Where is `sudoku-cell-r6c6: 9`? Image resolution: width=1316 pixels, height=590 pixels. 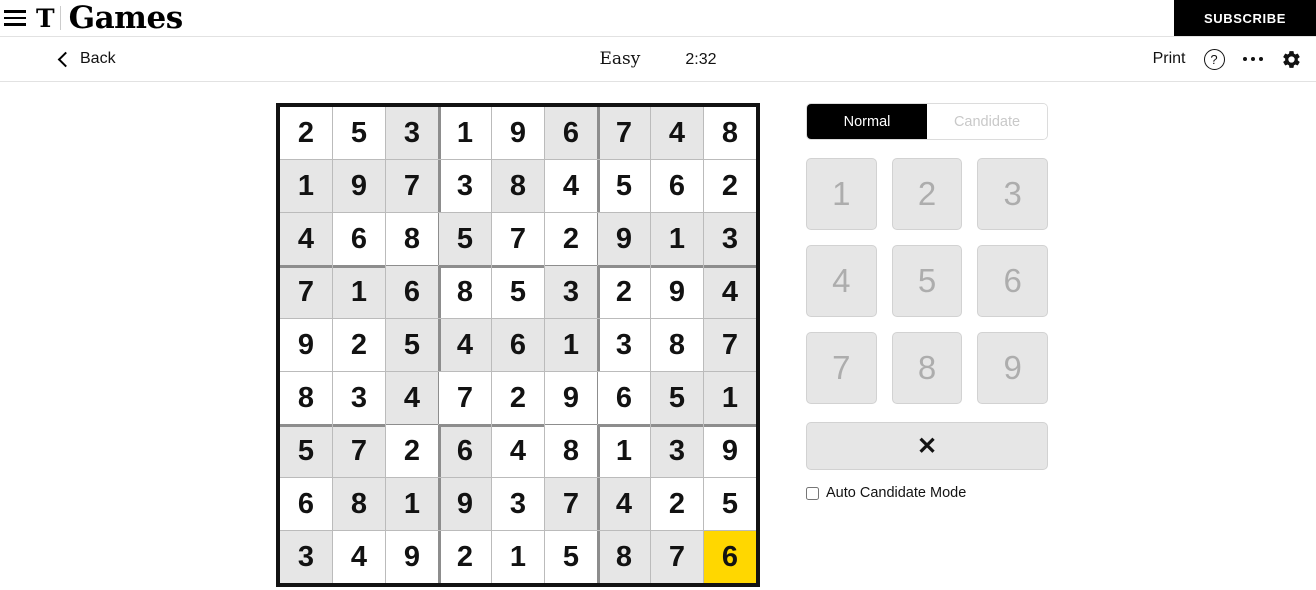 sudoku-cell-r6c6: 9 is located at coordinates (571, 398).